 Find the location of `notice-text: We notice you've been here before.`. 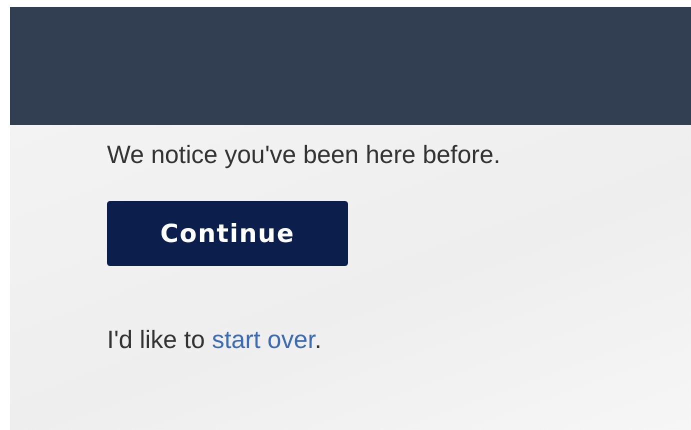

notice-text: We notice you've been here before. is located at coordinates (303, 155).